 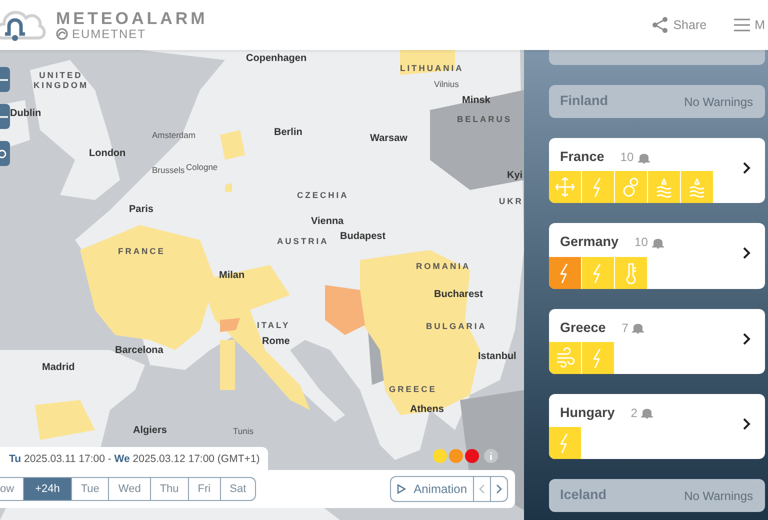 I want to click on country-name: Iceland, so click(x=583, y=495).